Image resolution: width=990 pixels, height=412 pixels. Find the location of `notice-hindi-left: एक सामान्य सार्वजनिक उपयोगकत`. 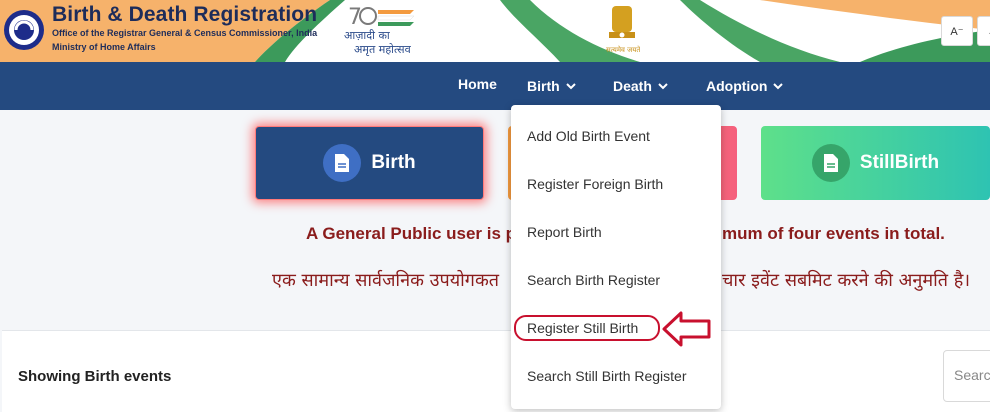

notice-hindi-left: एक सामान्य सार्वजनिक उपयोगकत is located at coordinates (386, 280).